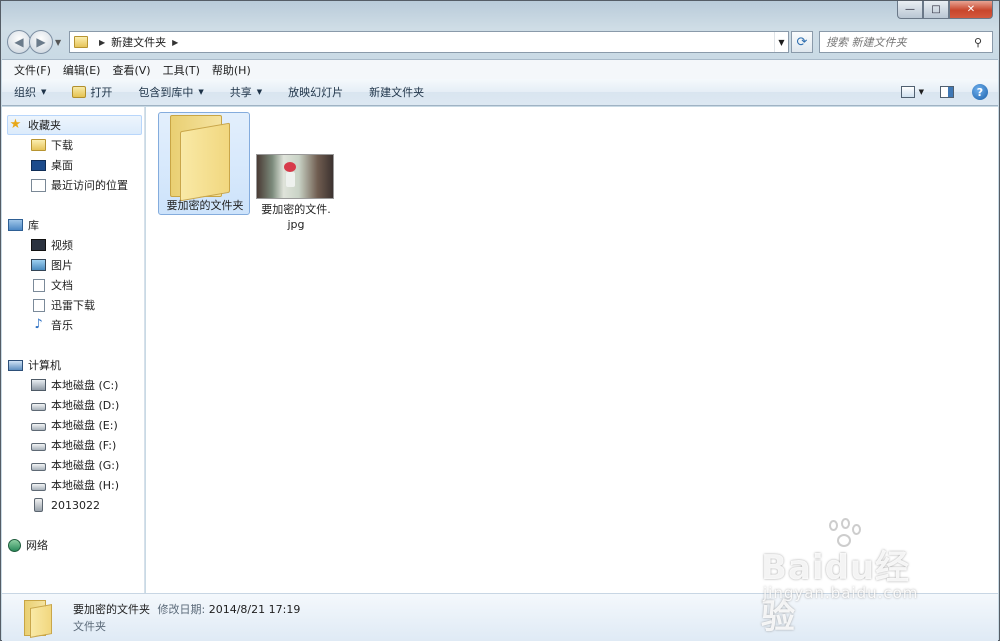  Describe the element at coordinates (983, 42) in the screenshot. I see `search-icon: ⚲` at that location.